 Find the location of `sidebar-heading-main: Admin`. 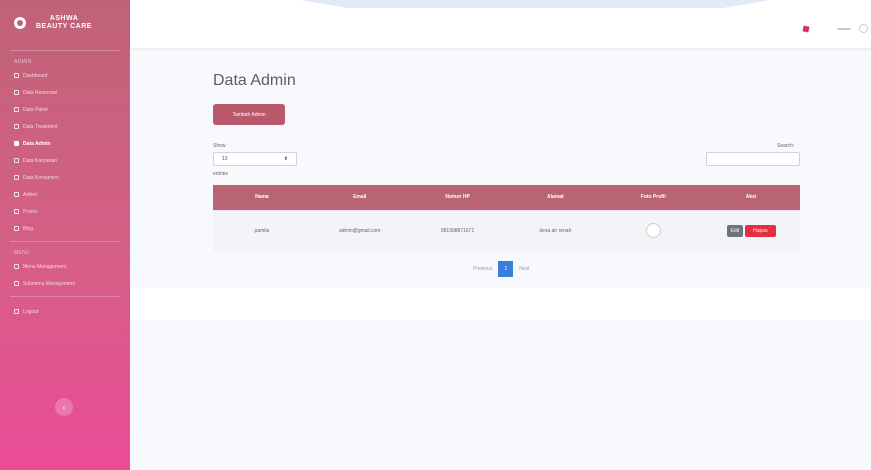

sidebar-heading-main: Admin is located at coordinates (23, 62).